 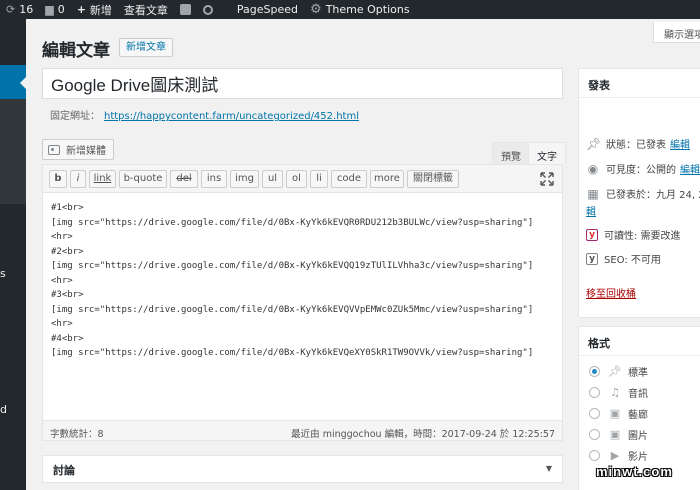 I want to click on comments-menu: ▆ 0, so click(x=54, y=9).